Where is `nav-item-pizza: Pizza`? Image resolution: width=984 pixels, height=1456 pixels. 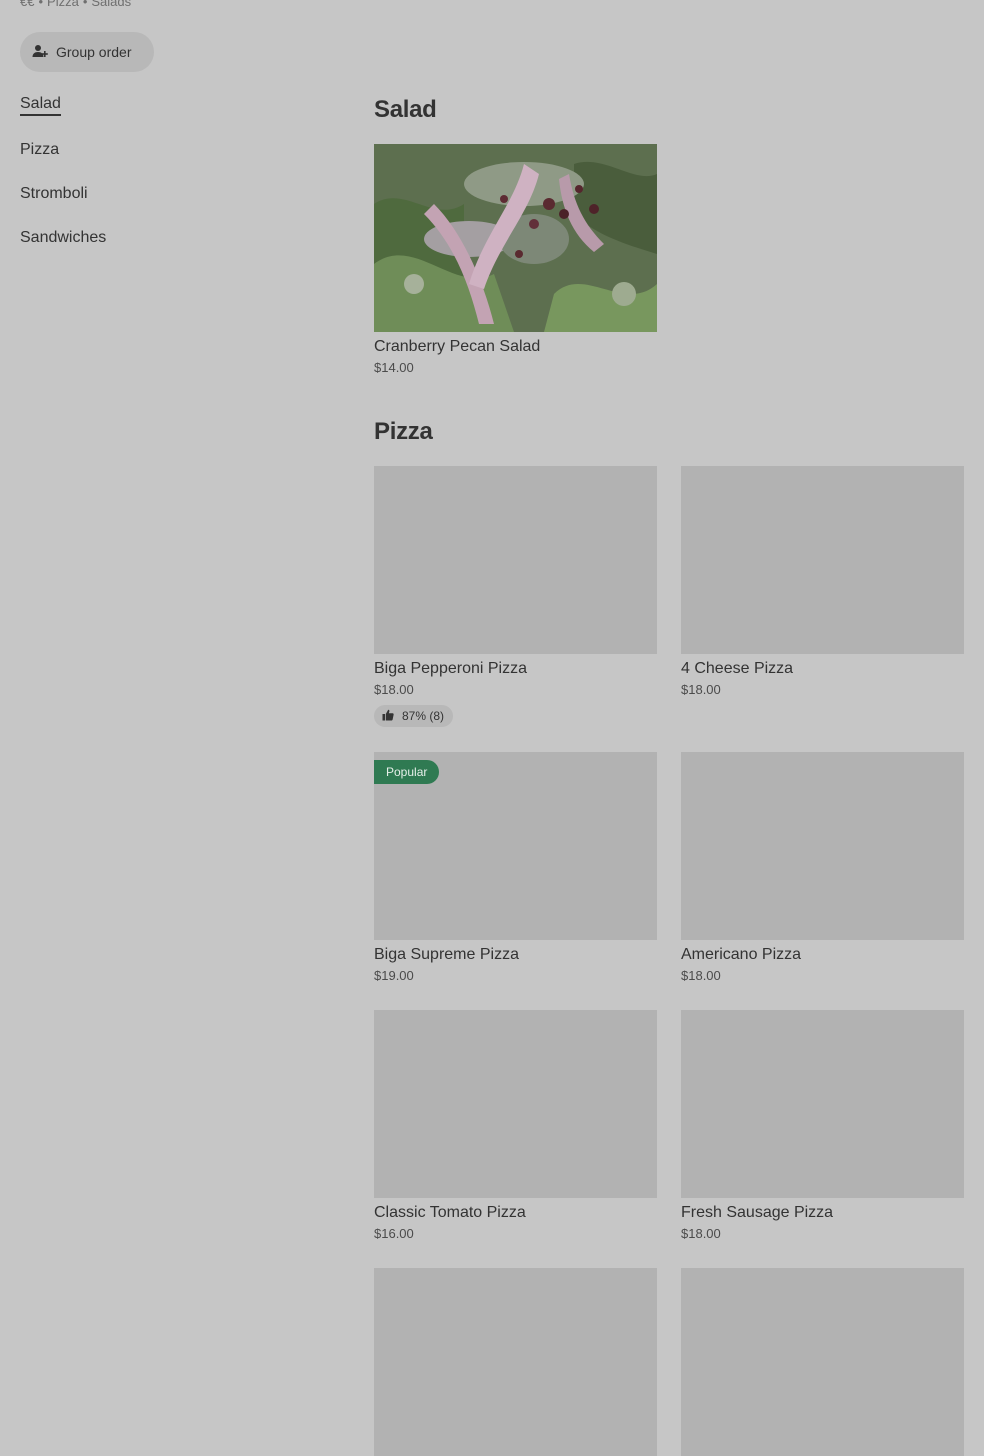 nav-item-pizza: Pizza is located at coordinates (39, 150).